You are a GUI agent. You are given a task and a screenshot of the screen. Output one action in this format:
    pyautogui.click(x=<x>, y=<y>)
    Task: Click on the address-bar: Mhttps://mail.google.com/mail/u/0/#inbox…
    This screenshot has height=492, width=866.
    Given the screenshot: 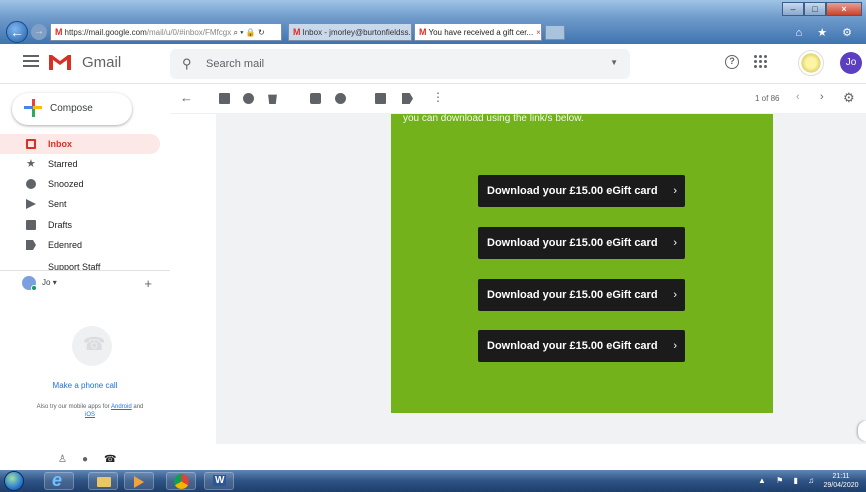 What is the action you would take?
    pyautogui.click(x=166, y=32)
    